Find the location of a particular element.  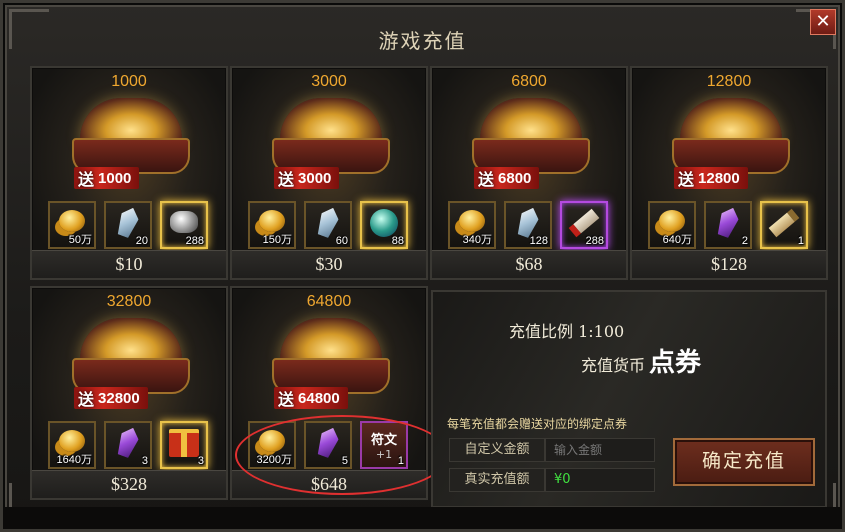

pack-card-1000: 1000 送 1000 50万 20 288 $10 is located at coordinates (129, 173).